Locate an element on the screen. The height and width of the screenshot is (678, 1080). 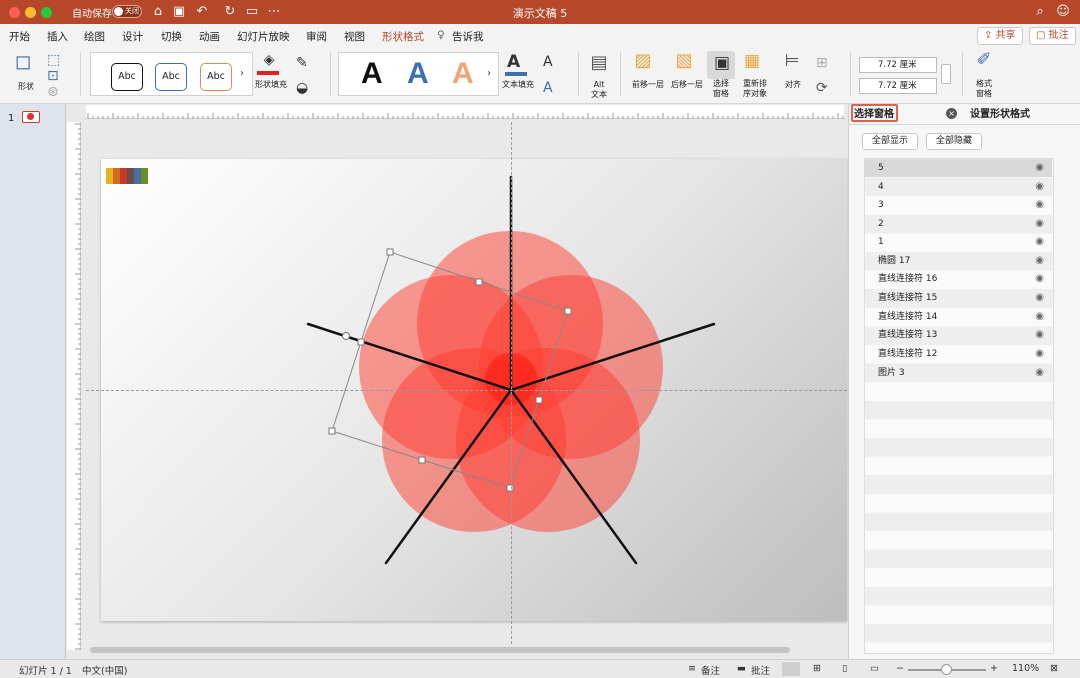
search-icon: ⌕ is located at coordinates (1040, 12).